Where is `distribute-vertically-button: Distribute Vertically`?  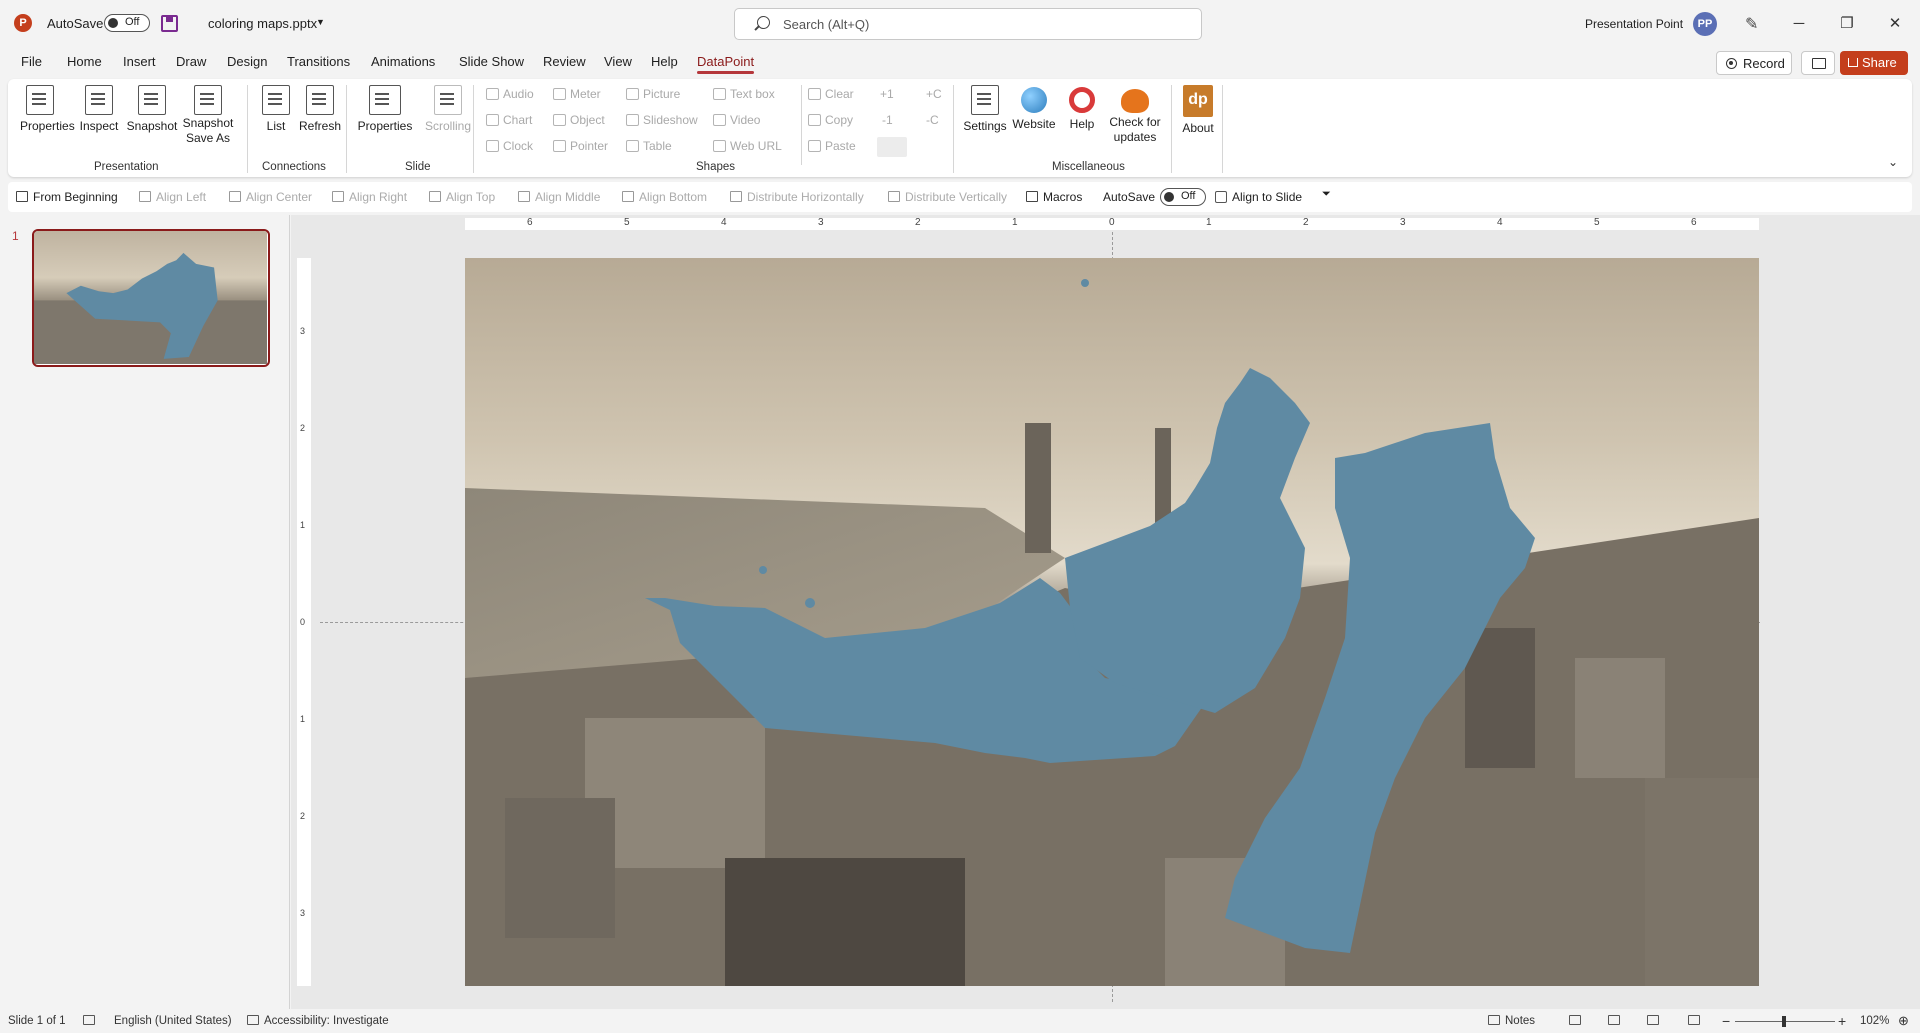 distribute-vertically-button: Distribute Vertically is located at coordinates (947, 197).